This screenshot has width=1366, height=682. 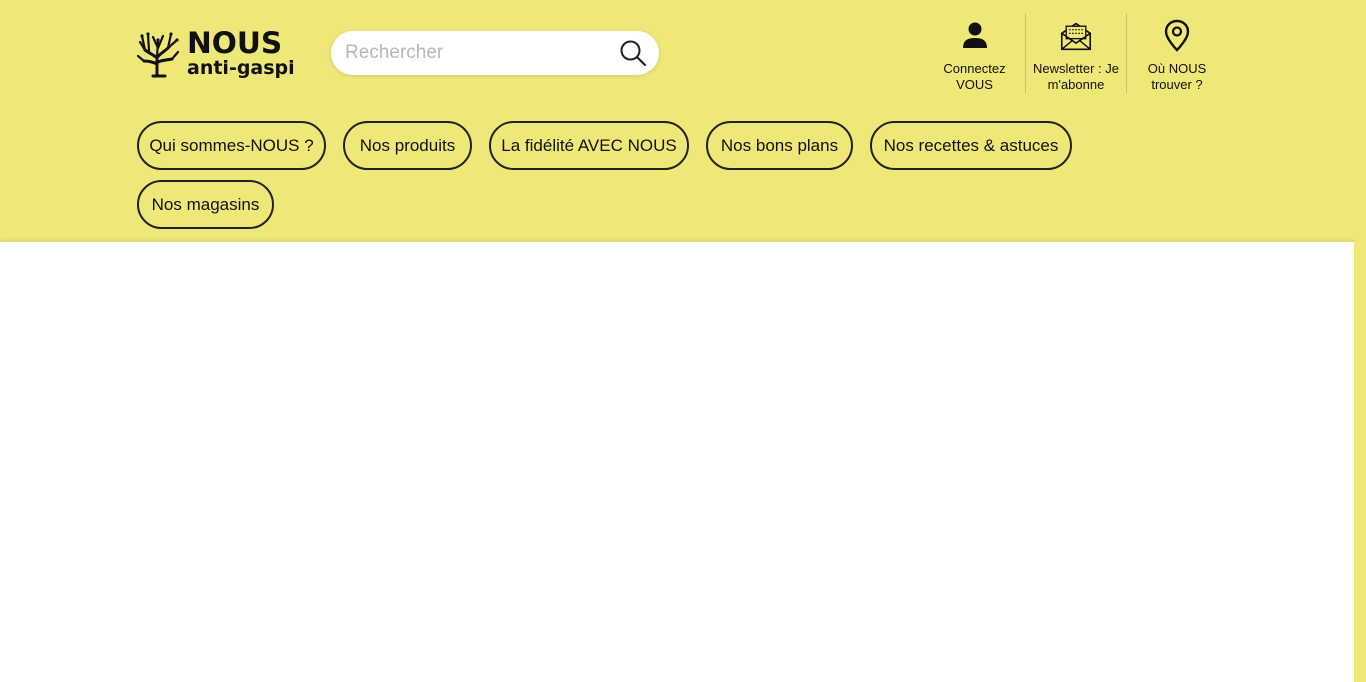 I want to click on account-link: Connectez VOUS, so click(x=974, y=53).